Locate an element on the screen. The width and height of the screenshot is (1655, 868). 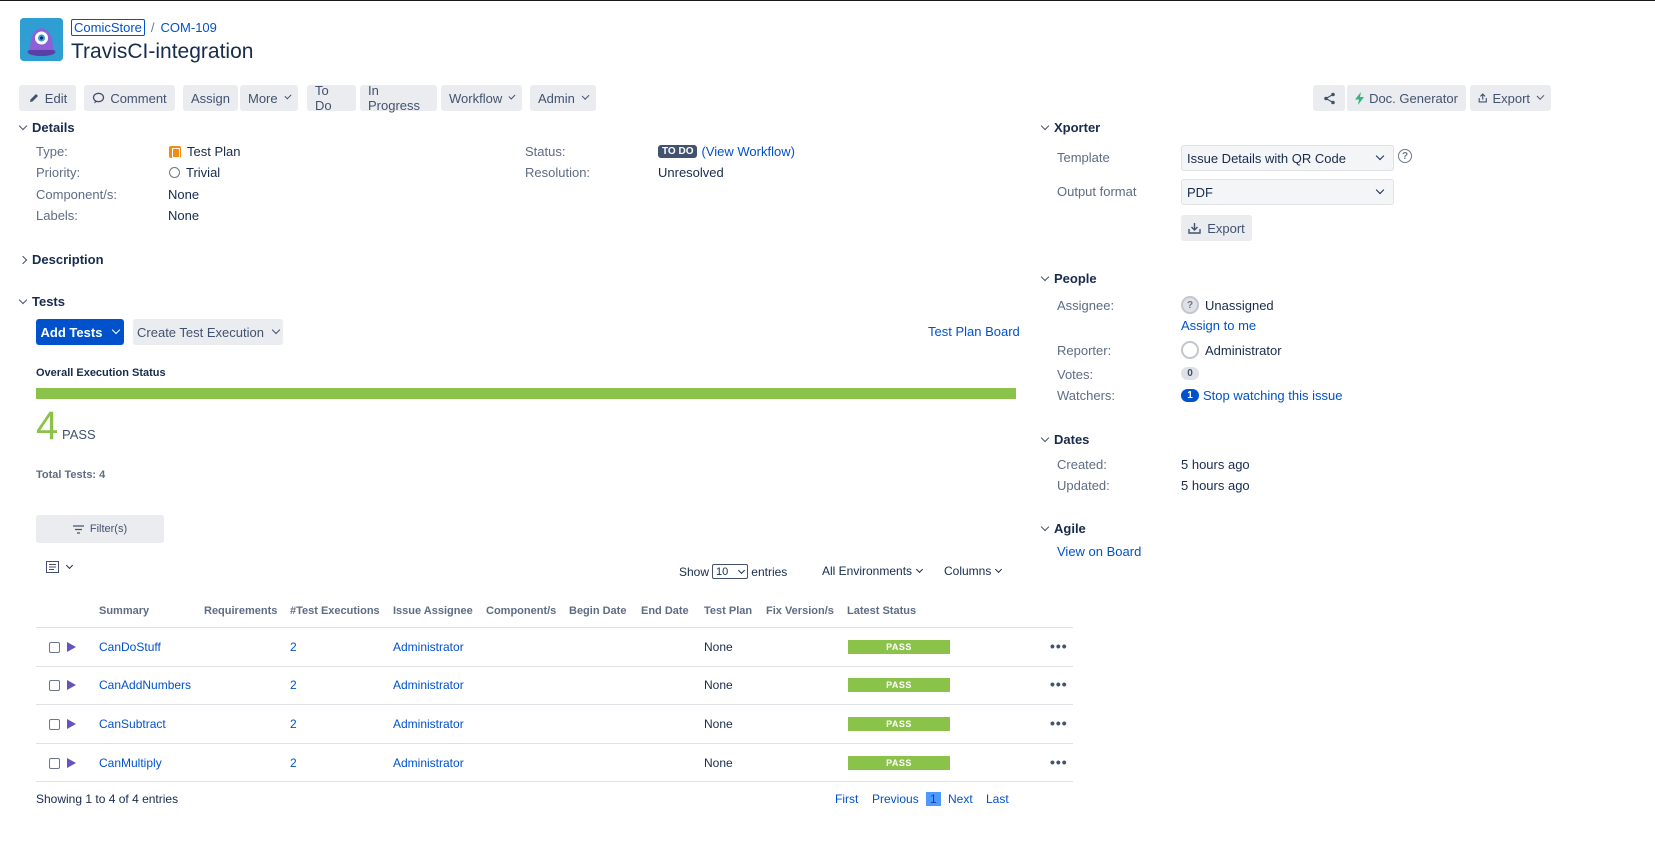
tests-section-toggle: Tests is located at coordinates (41, 301).